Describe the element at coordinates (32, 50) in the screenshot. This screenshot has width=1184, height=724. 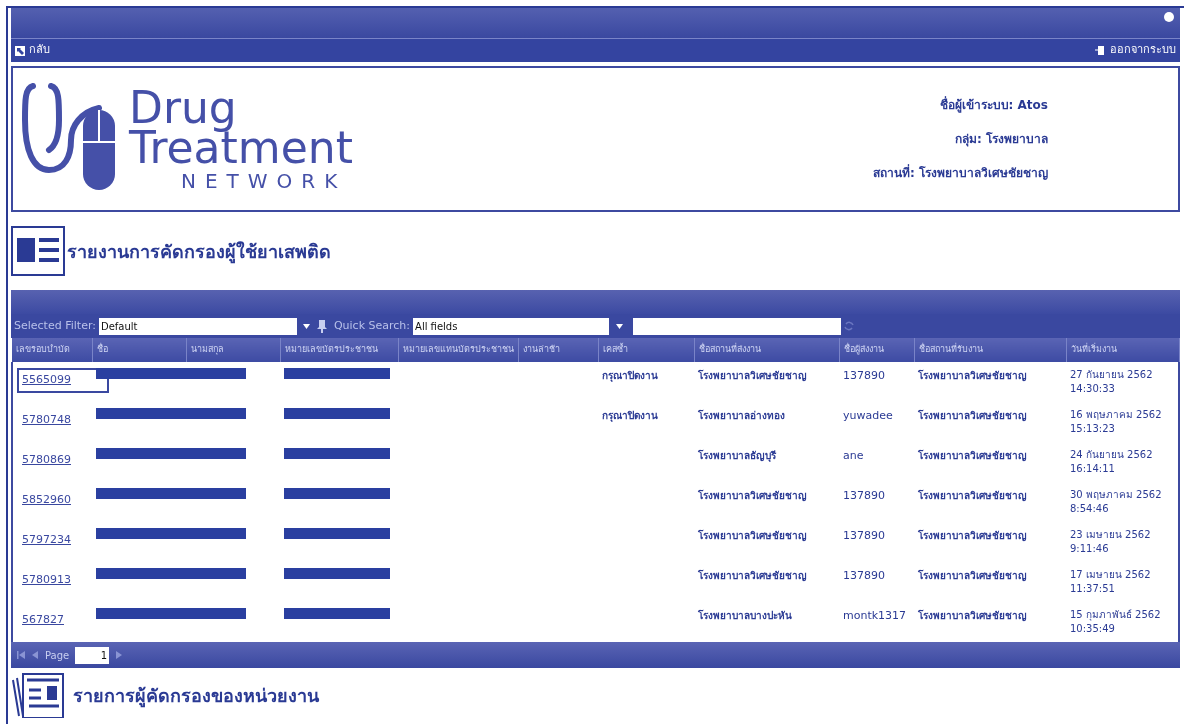
I see `back-link: กลับ` at that location.